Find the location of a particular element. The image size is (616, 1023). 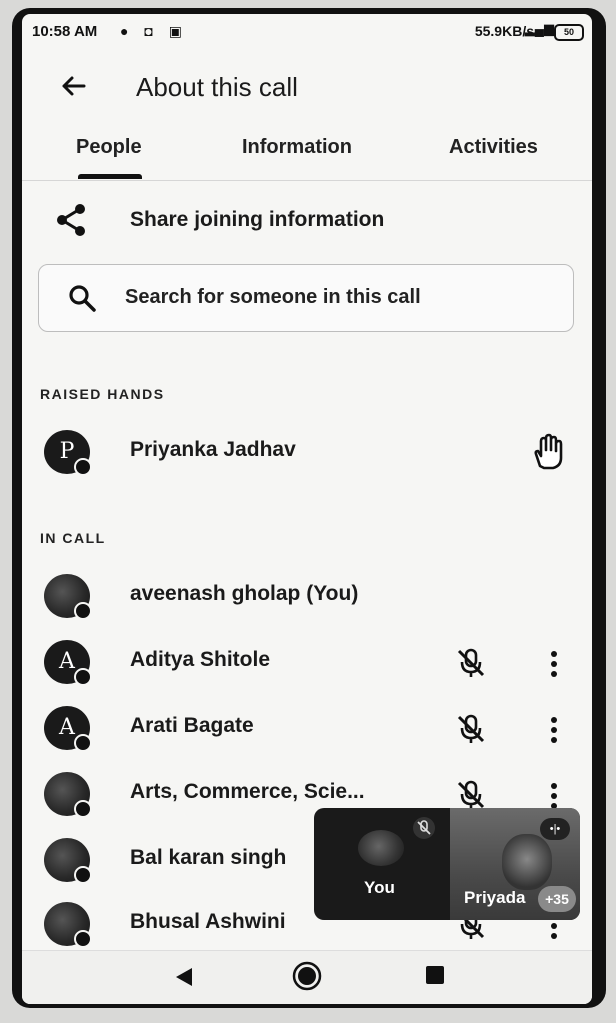

raised-hand-icon is located at coordinates (548, 452).